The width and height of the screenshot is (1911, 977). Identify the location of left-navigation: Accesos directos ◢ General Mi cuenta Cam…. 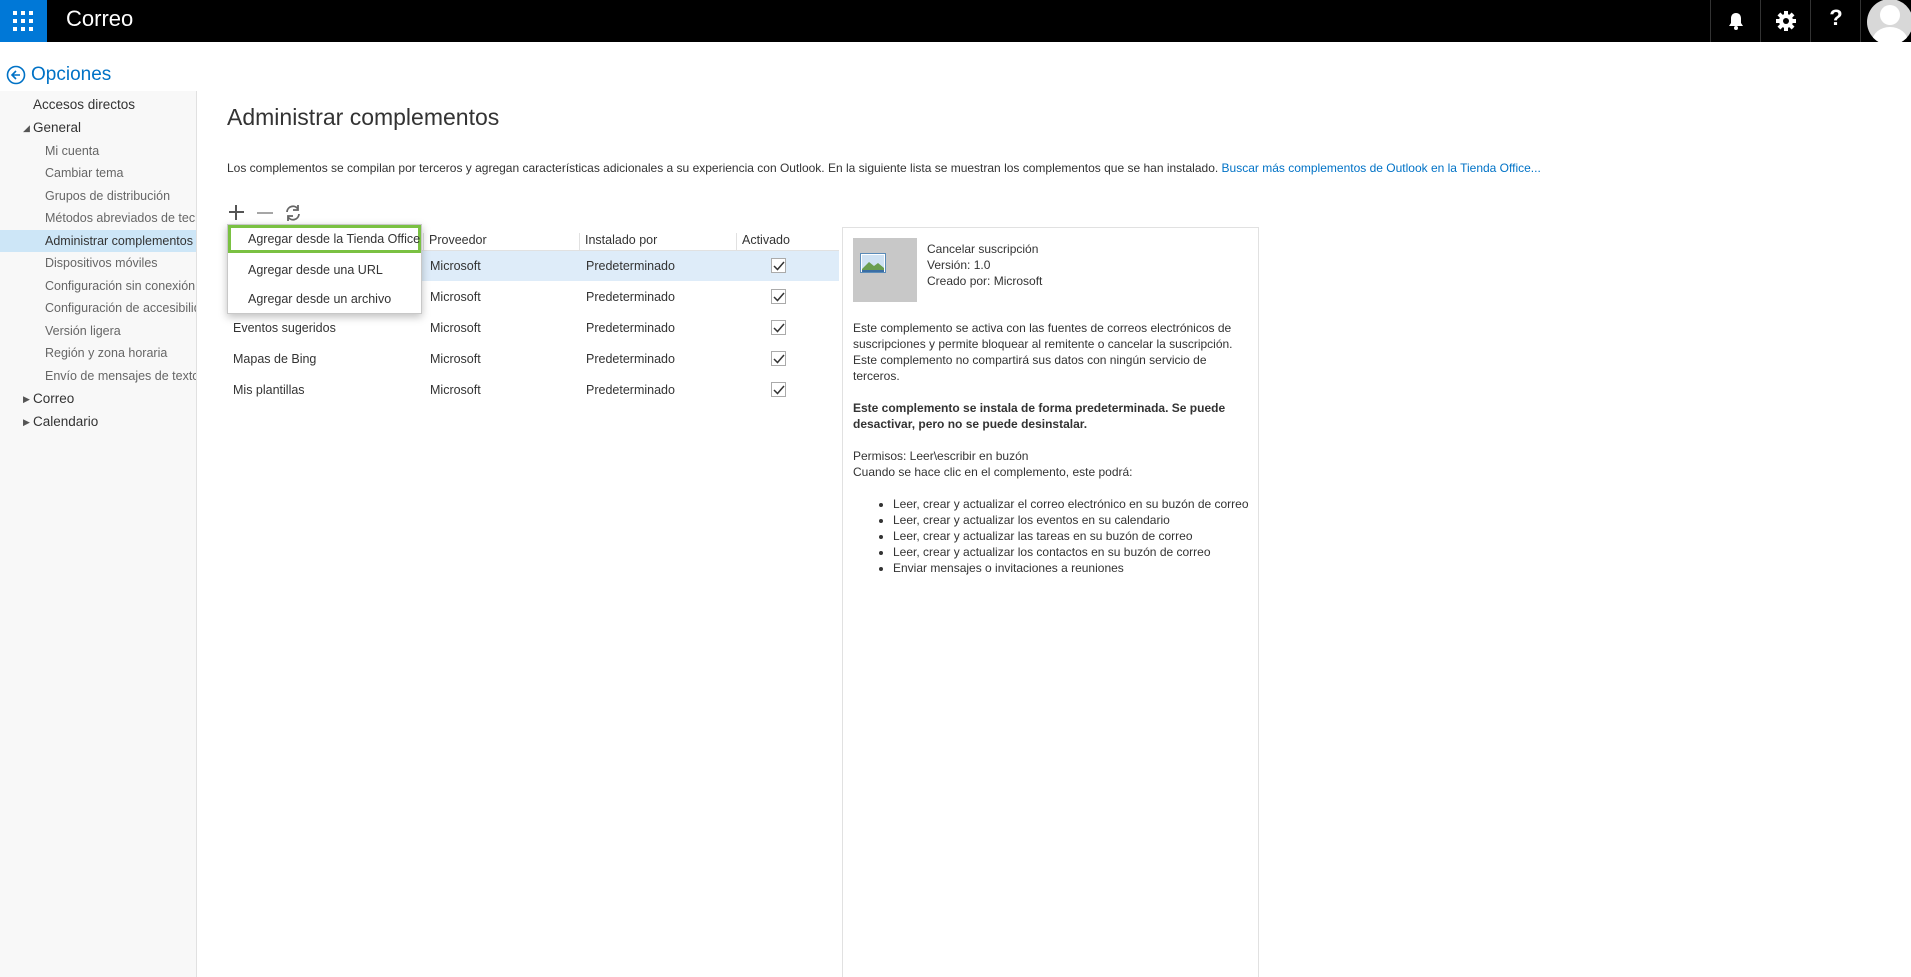
(98, 534).